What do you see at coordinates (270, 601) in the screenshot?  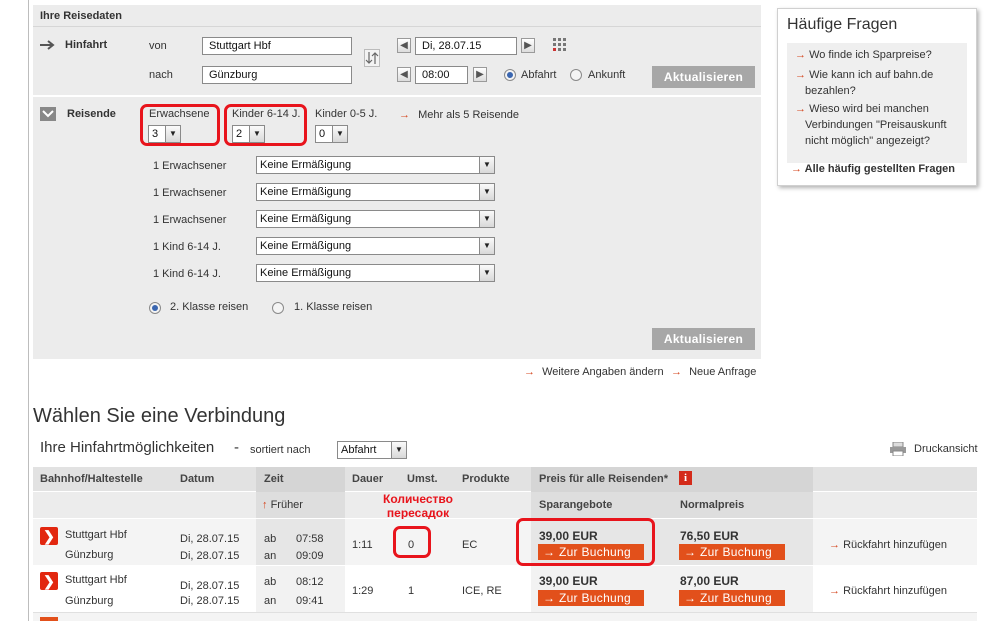 I see `an-label: an` at bounding box center [270, 601].